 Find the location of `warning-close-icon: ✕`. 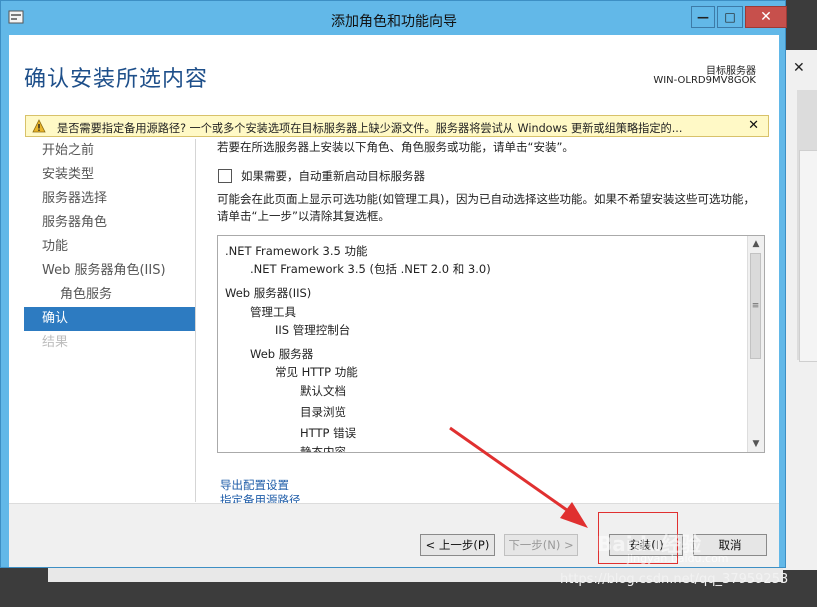

warning-close-icon: ✕ is located at coordinates (753, 125).